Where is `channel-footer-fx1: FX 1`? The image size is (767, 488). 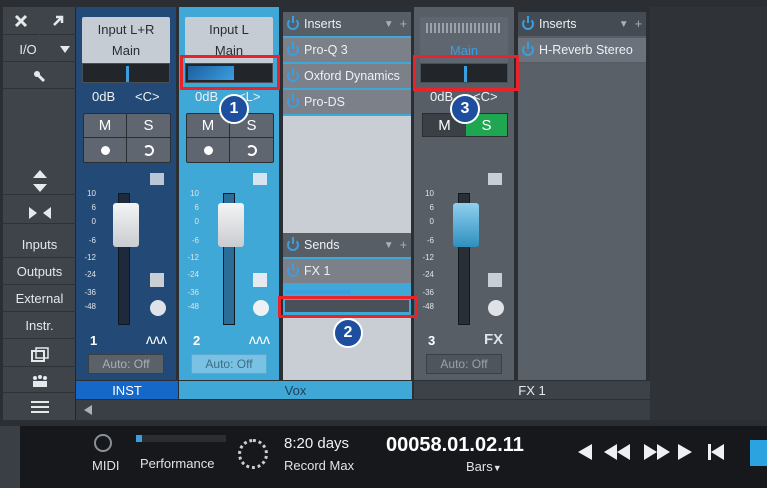
channel-footer-fx1: FX 1 is located at coordinates (532, 390).